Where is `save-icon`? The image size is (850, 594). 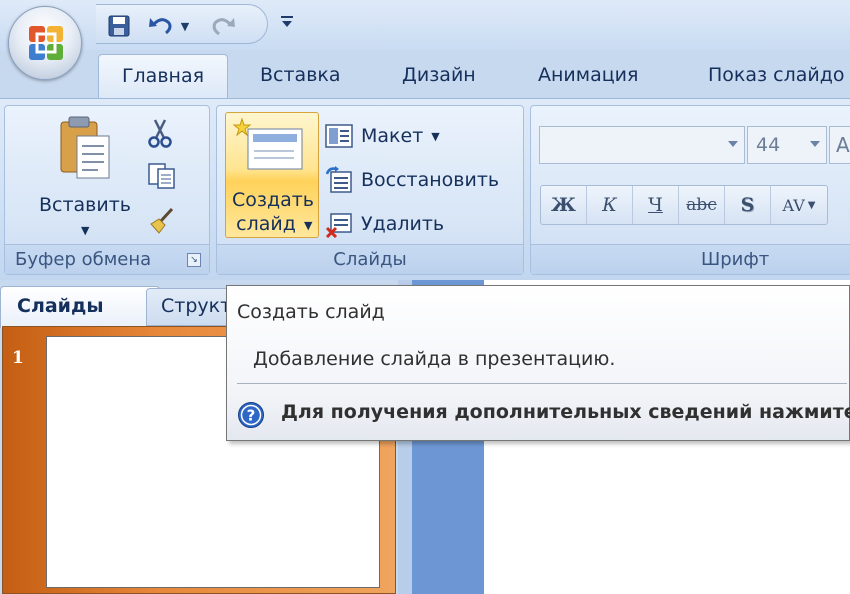
save-icon is located at coordinates (119, 26).